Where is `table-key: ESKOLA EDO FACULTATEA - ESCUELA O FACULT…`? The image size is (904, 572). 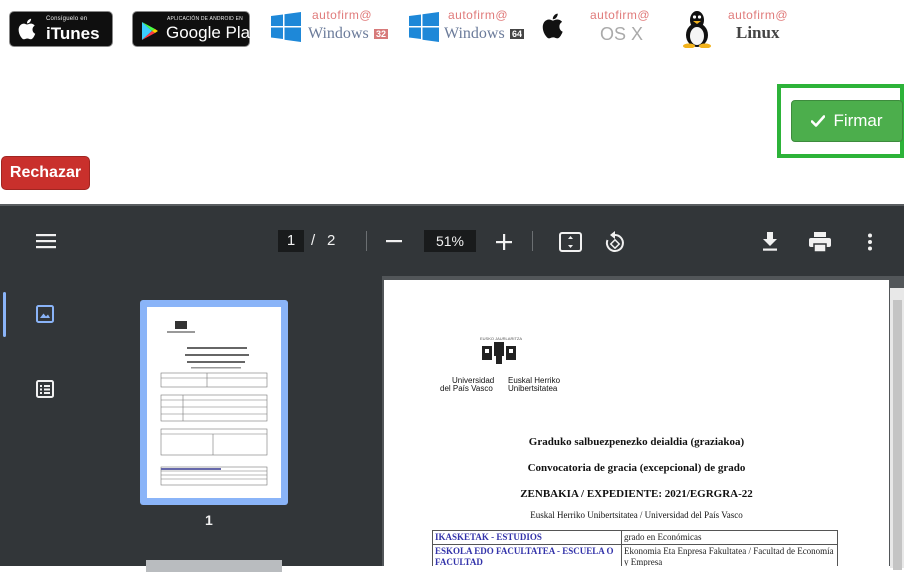
table-key: ESKOLA EDO FACULTATEA - ESCUELA O FACULT… is located at coordinates (527, 555).